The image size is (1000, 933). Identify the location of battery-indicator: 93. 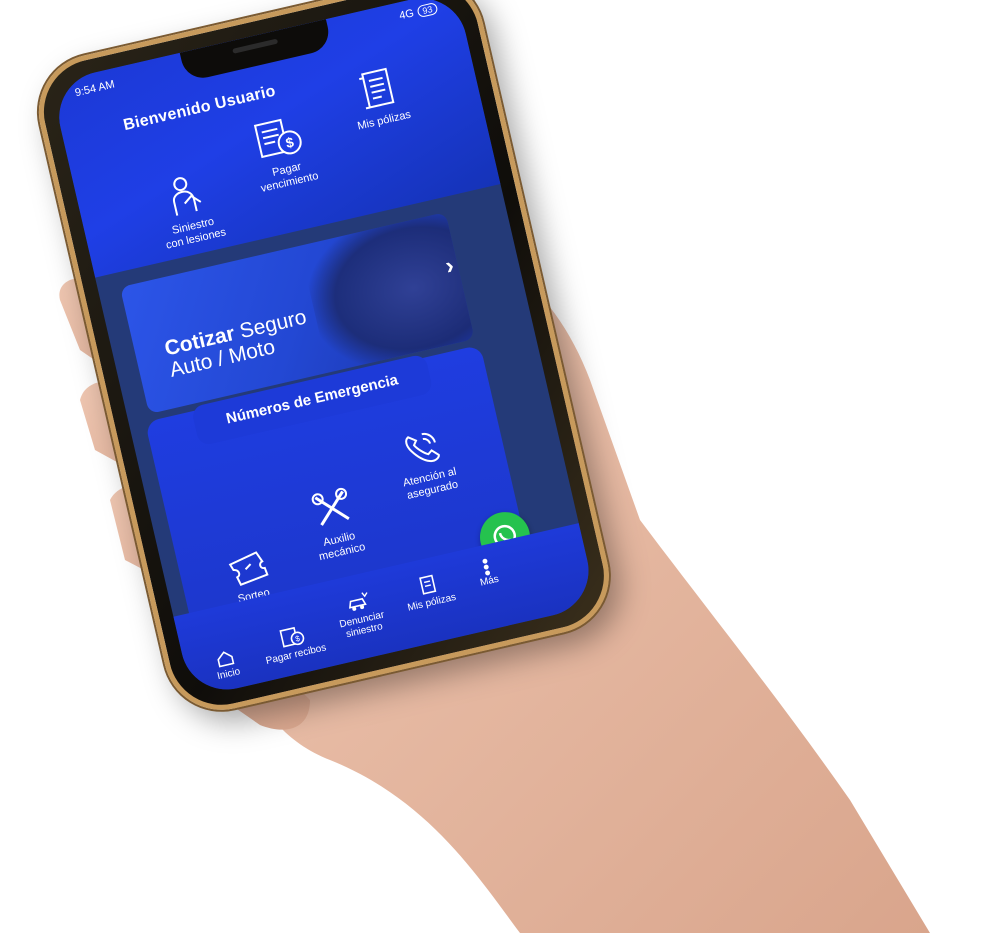
(427, 10).